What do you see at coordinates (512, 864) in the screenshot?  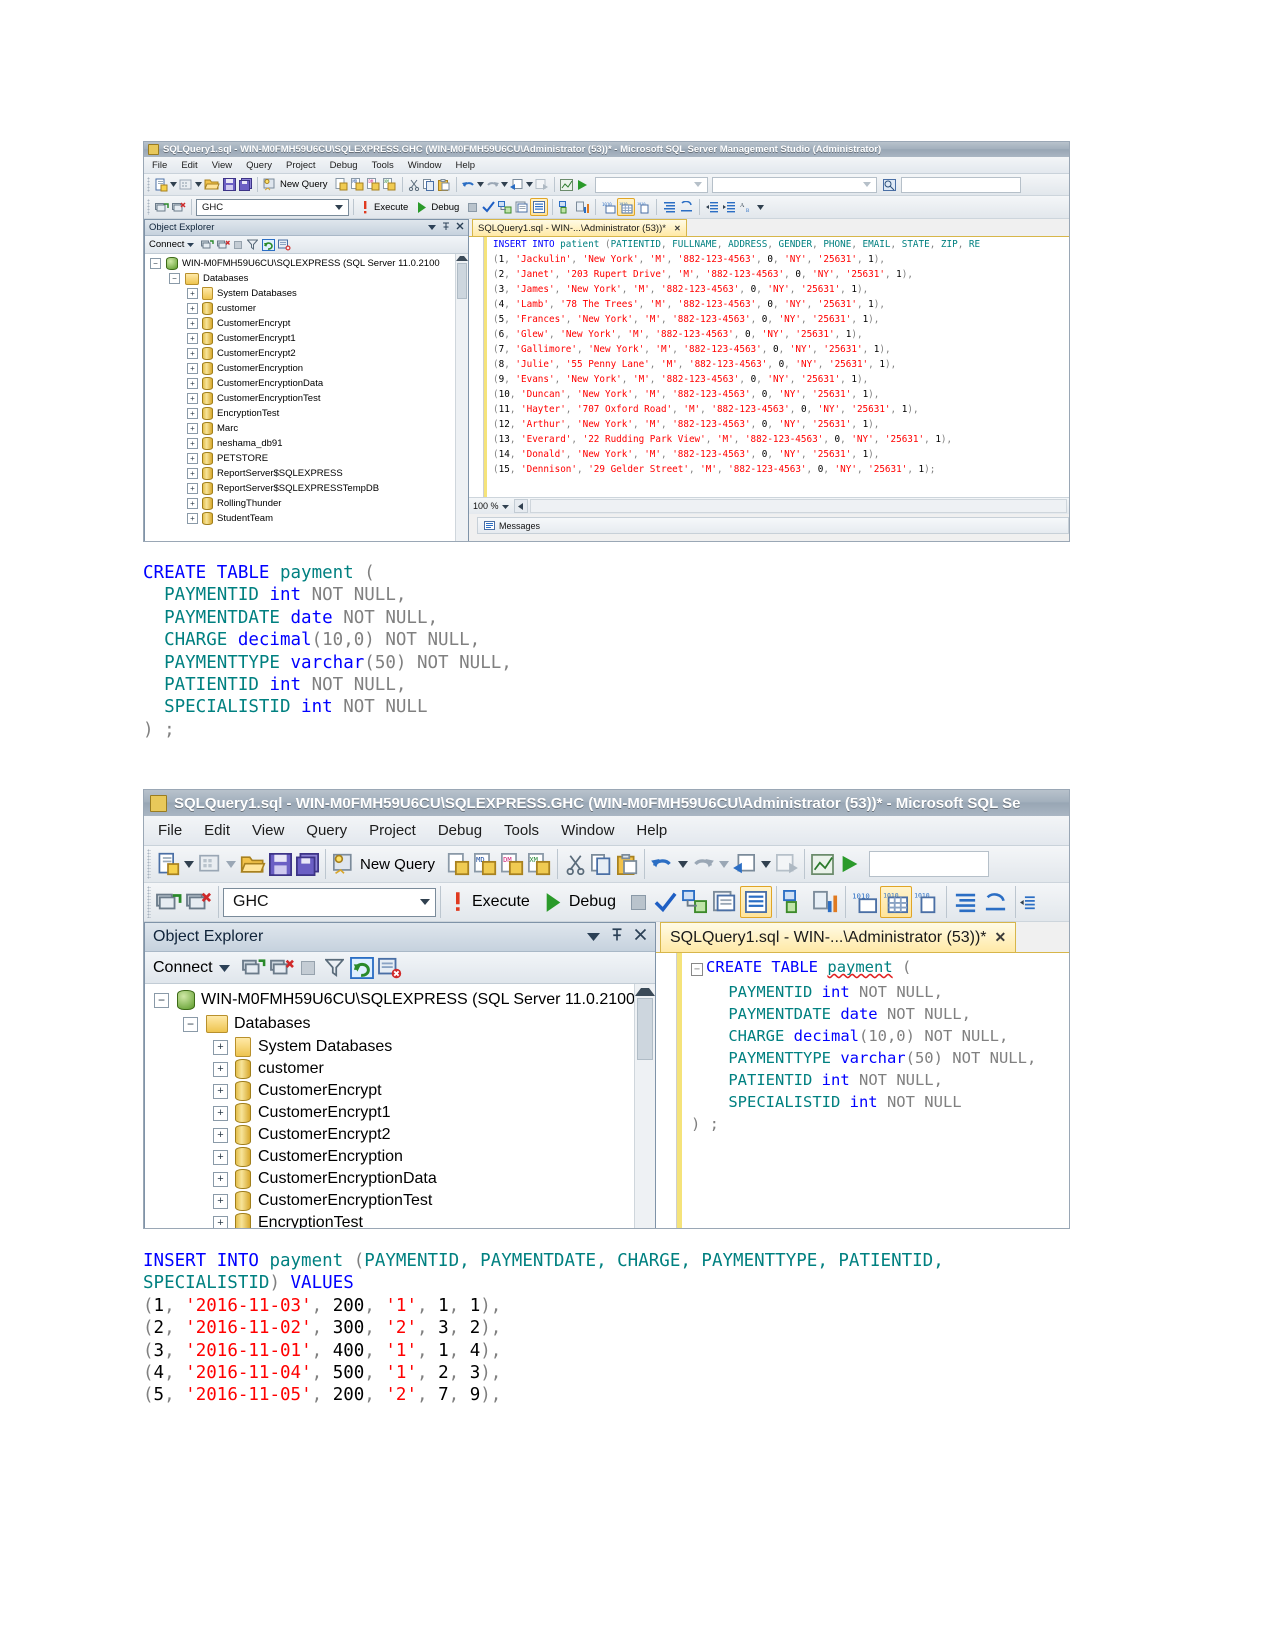 I see `new-analysis-dmx-query-icon: DM` at bounding box center [512, 864].